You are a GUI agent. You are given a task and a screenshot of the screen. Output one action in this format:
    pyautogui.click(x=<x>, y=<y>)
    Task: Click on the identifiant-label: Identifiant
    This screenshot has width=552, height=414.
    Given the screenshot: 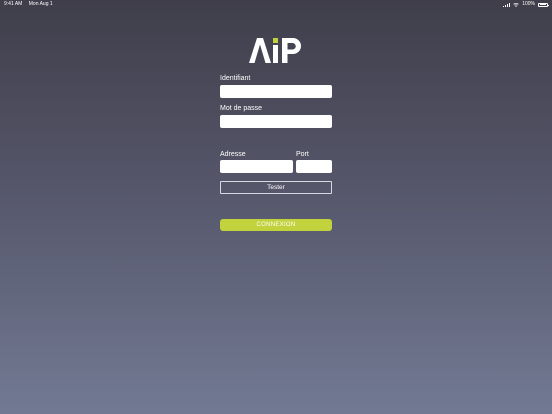 What is the action you would take?
    pyautogui.click(x=235, y=78)
    